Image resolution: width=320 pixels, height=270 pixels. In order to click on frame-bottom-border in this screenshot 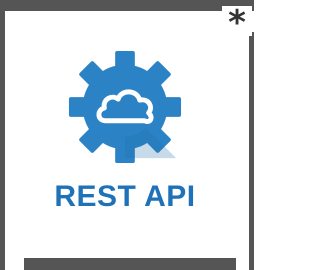, I will do `click(130, 264)`.